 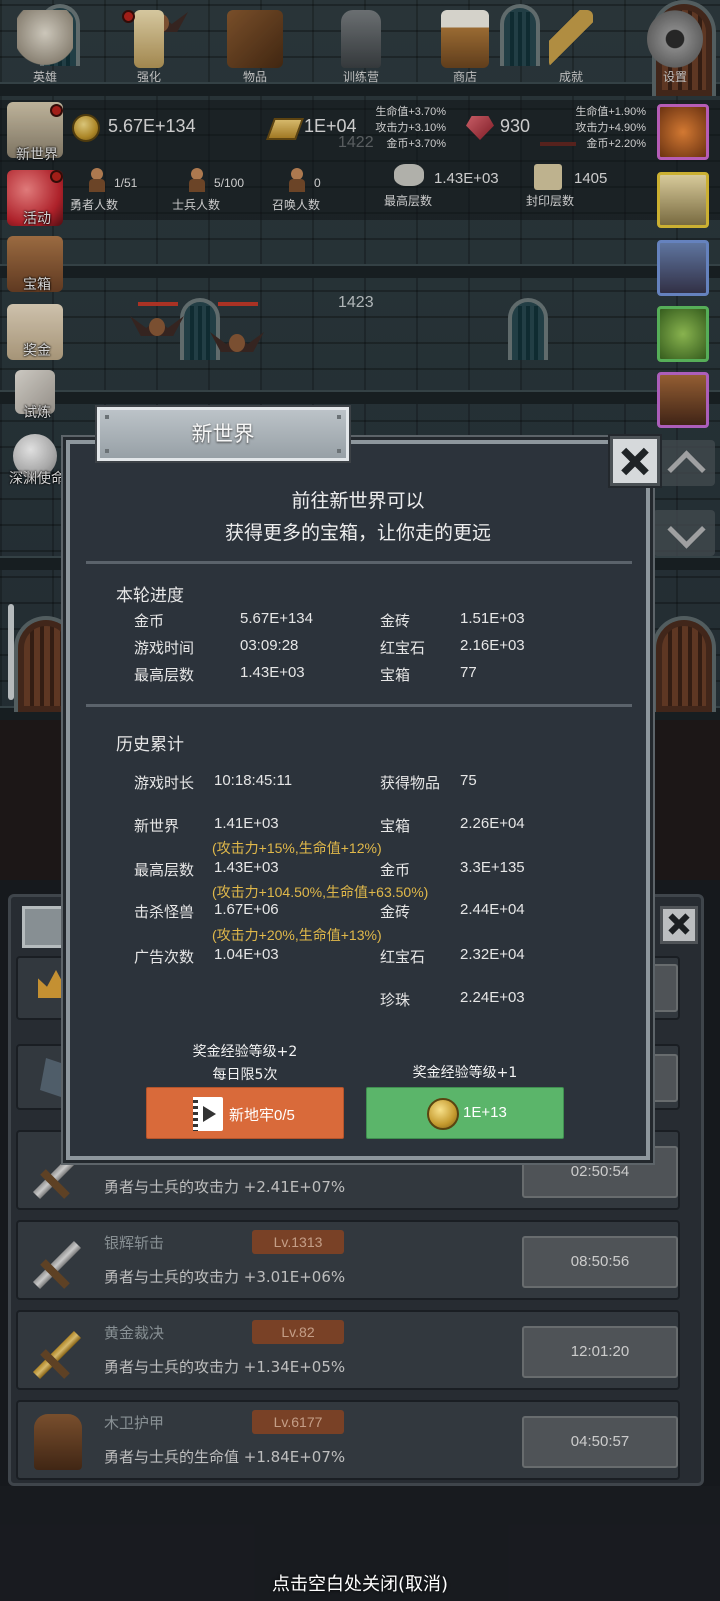 What do you see at coordinates (246, 823) in the screenshot?
I see `stat-value: 1.41E+03` at bounding box center [246, 823].